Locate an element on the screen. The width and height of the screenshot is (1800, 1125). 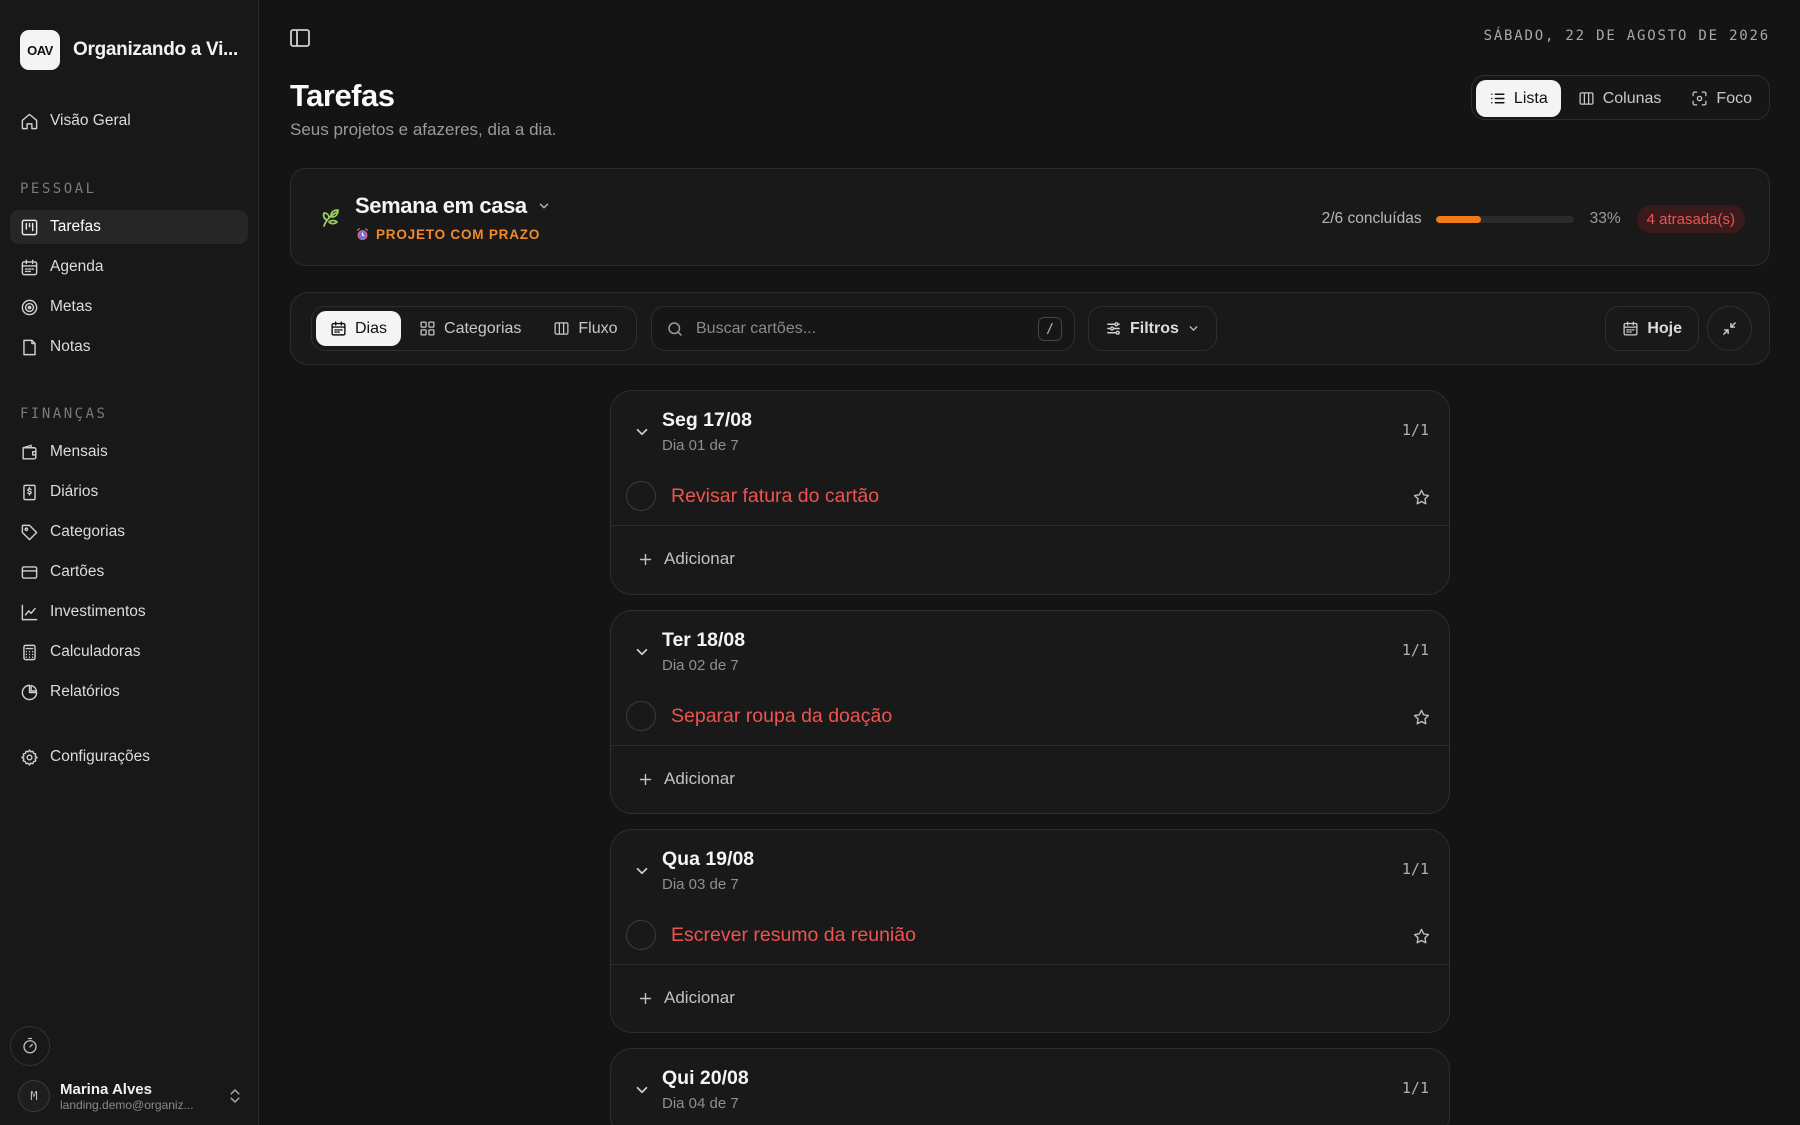
avatar: M is located at coordinates (34, 1096).